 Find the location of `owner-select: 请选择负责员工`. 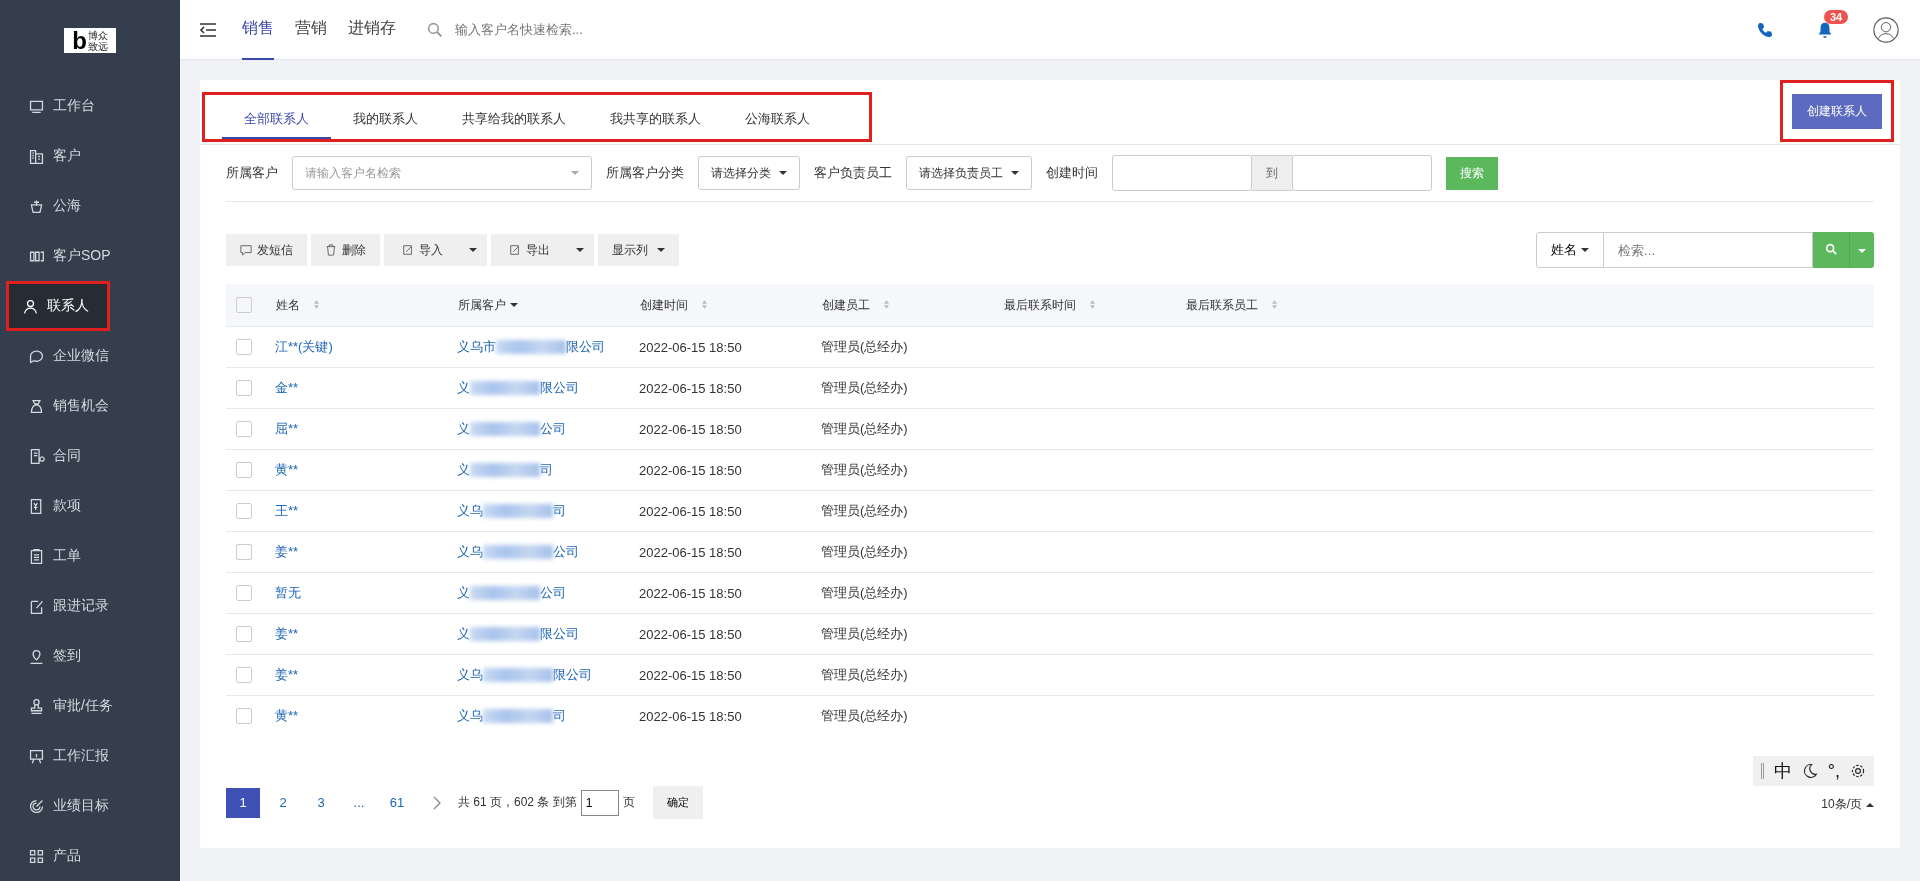

owner-select: 请选择负责员工 is located at coordinates (969, 173).